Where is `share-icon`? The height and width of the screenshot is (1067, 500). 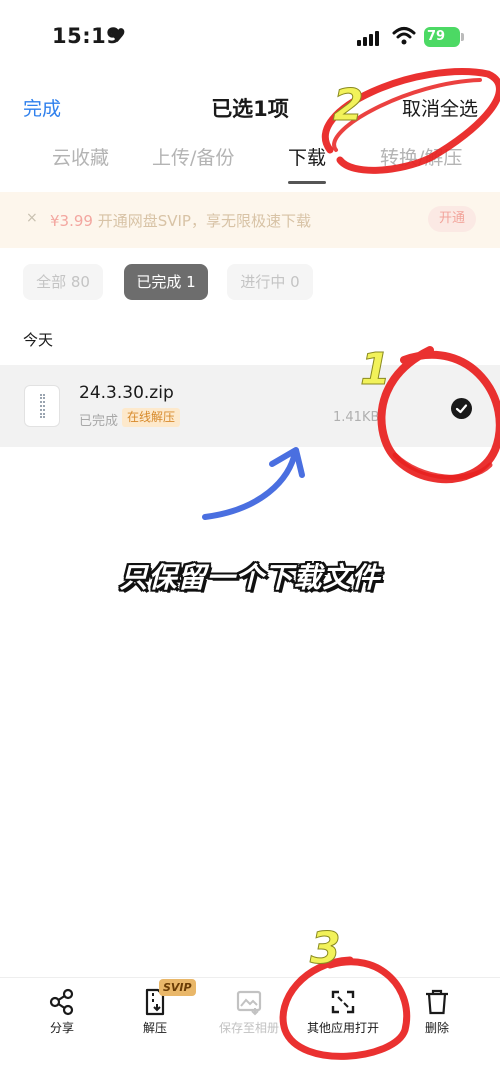 share-icon is located at coordinates (61, 1002).